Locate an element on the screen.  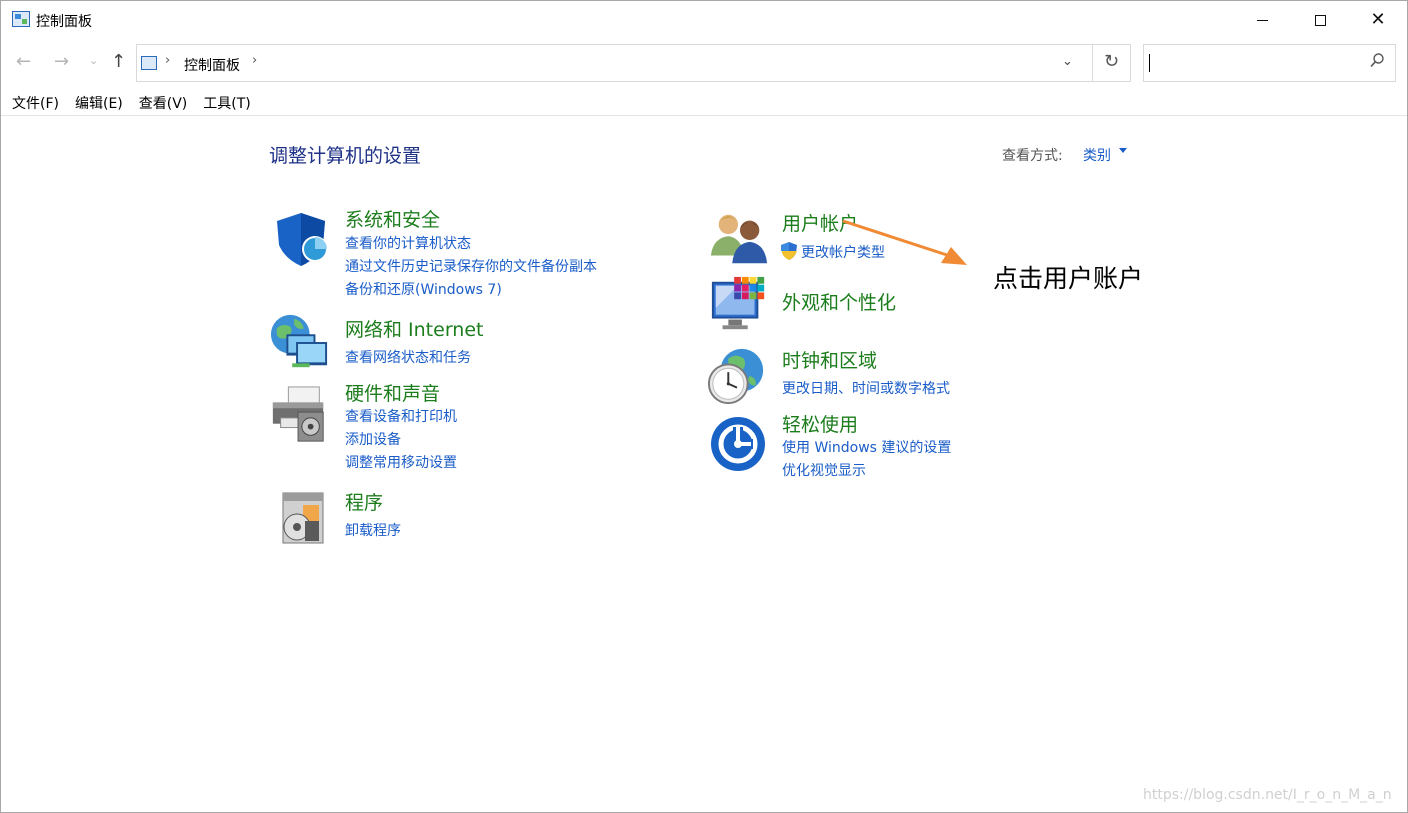
link-mobility-settings: 调整常用移动设置 is located at coordinates (401, 462).